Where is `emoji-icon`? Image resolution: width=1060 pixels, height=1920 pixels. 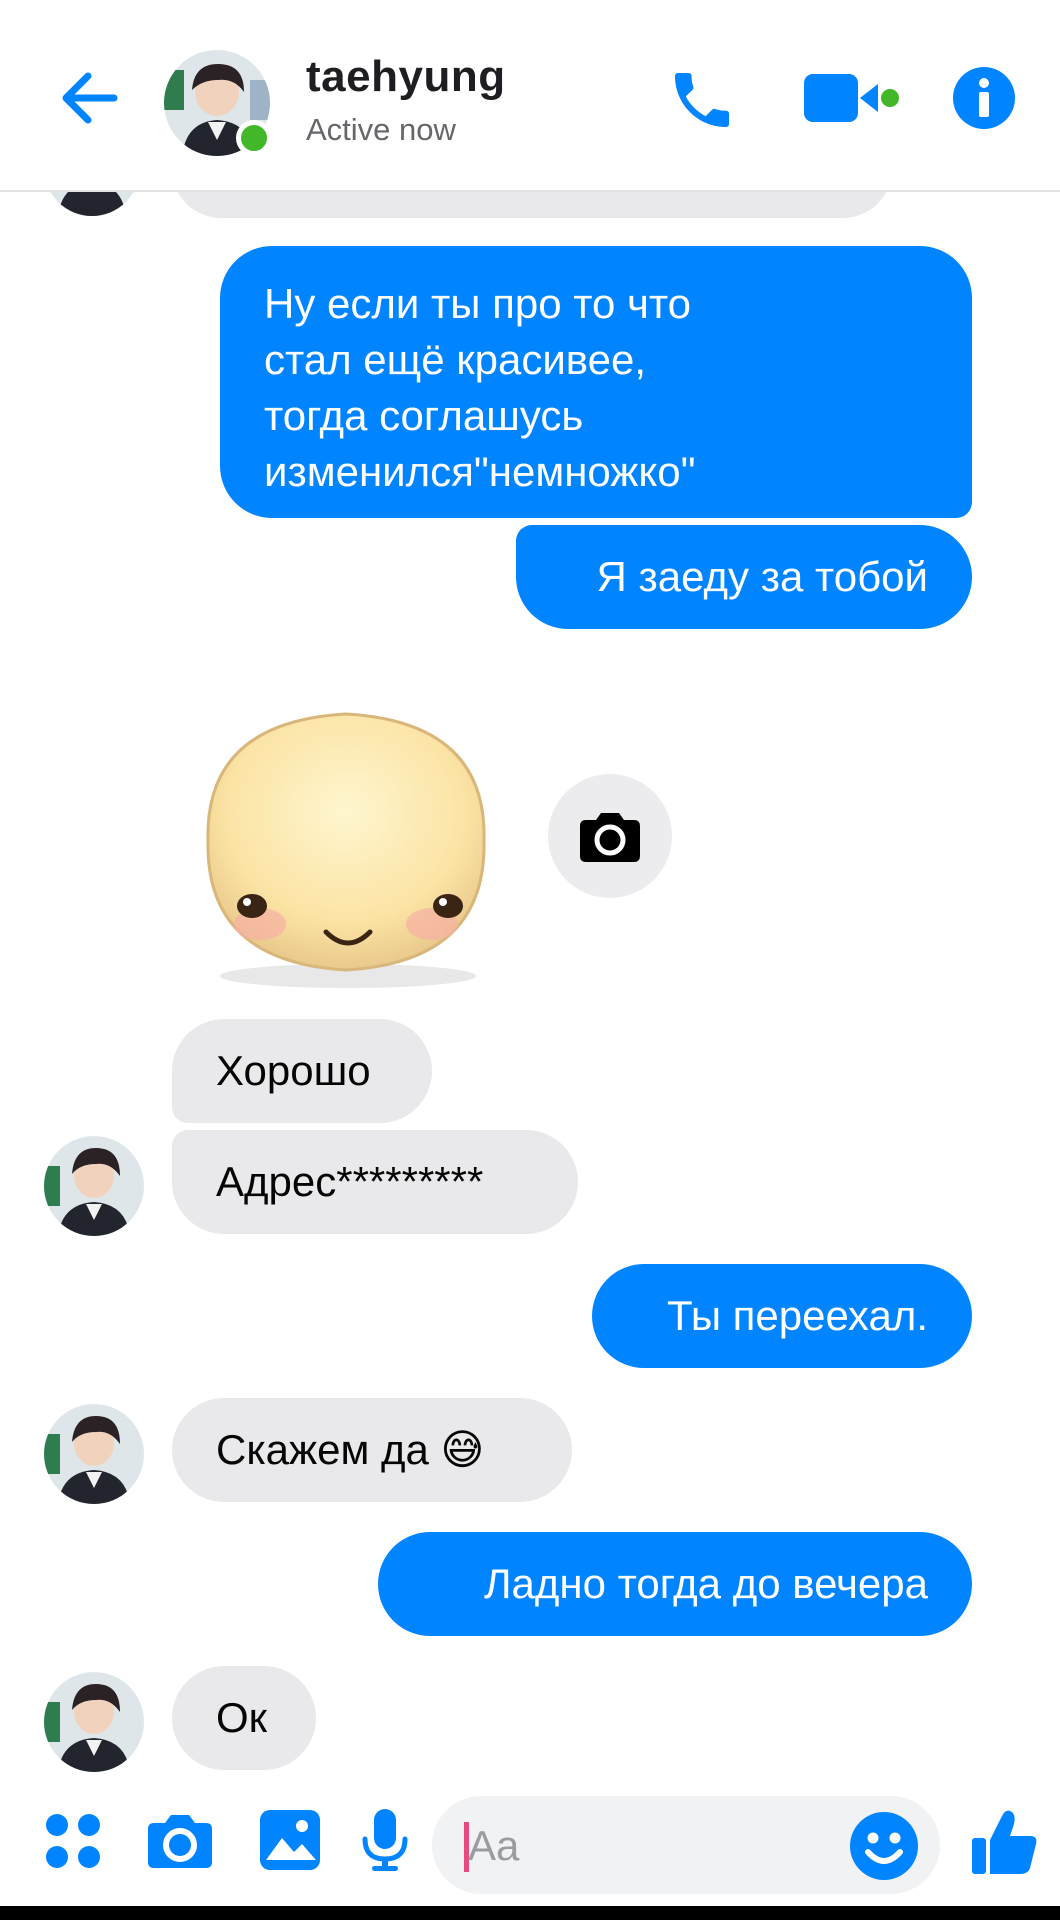 emoji-icon is located at coordinates (884, 1846).